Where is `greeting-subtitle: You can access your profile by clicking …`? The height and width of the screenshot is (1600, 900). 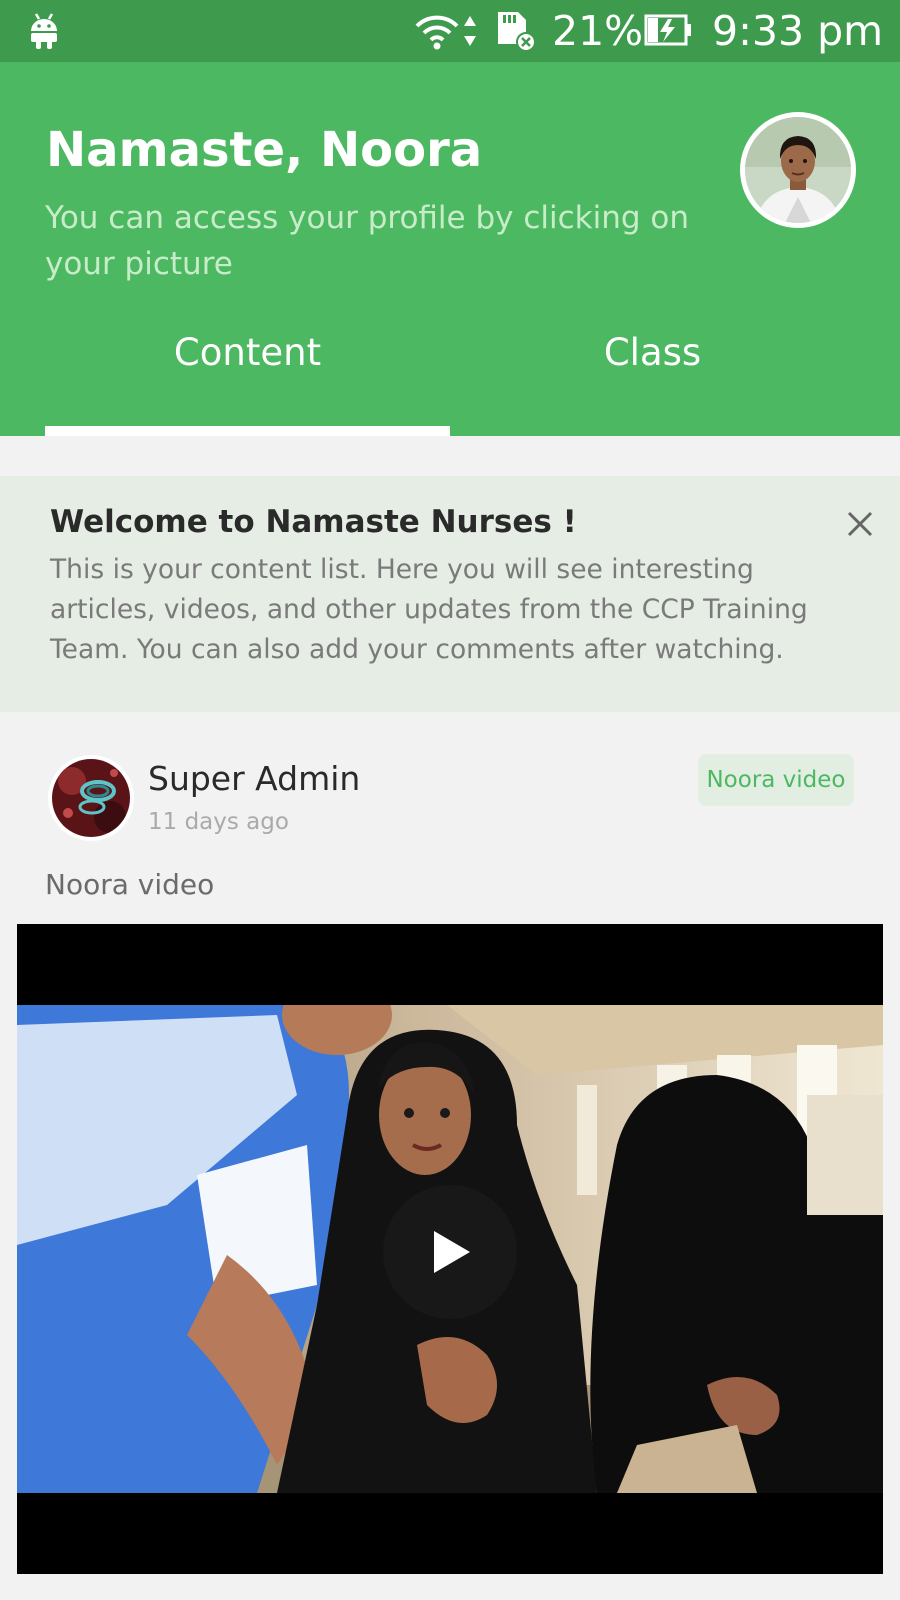 greeting-subtitle: You can access your profile by clicking … is located at coordinates (367, 241).